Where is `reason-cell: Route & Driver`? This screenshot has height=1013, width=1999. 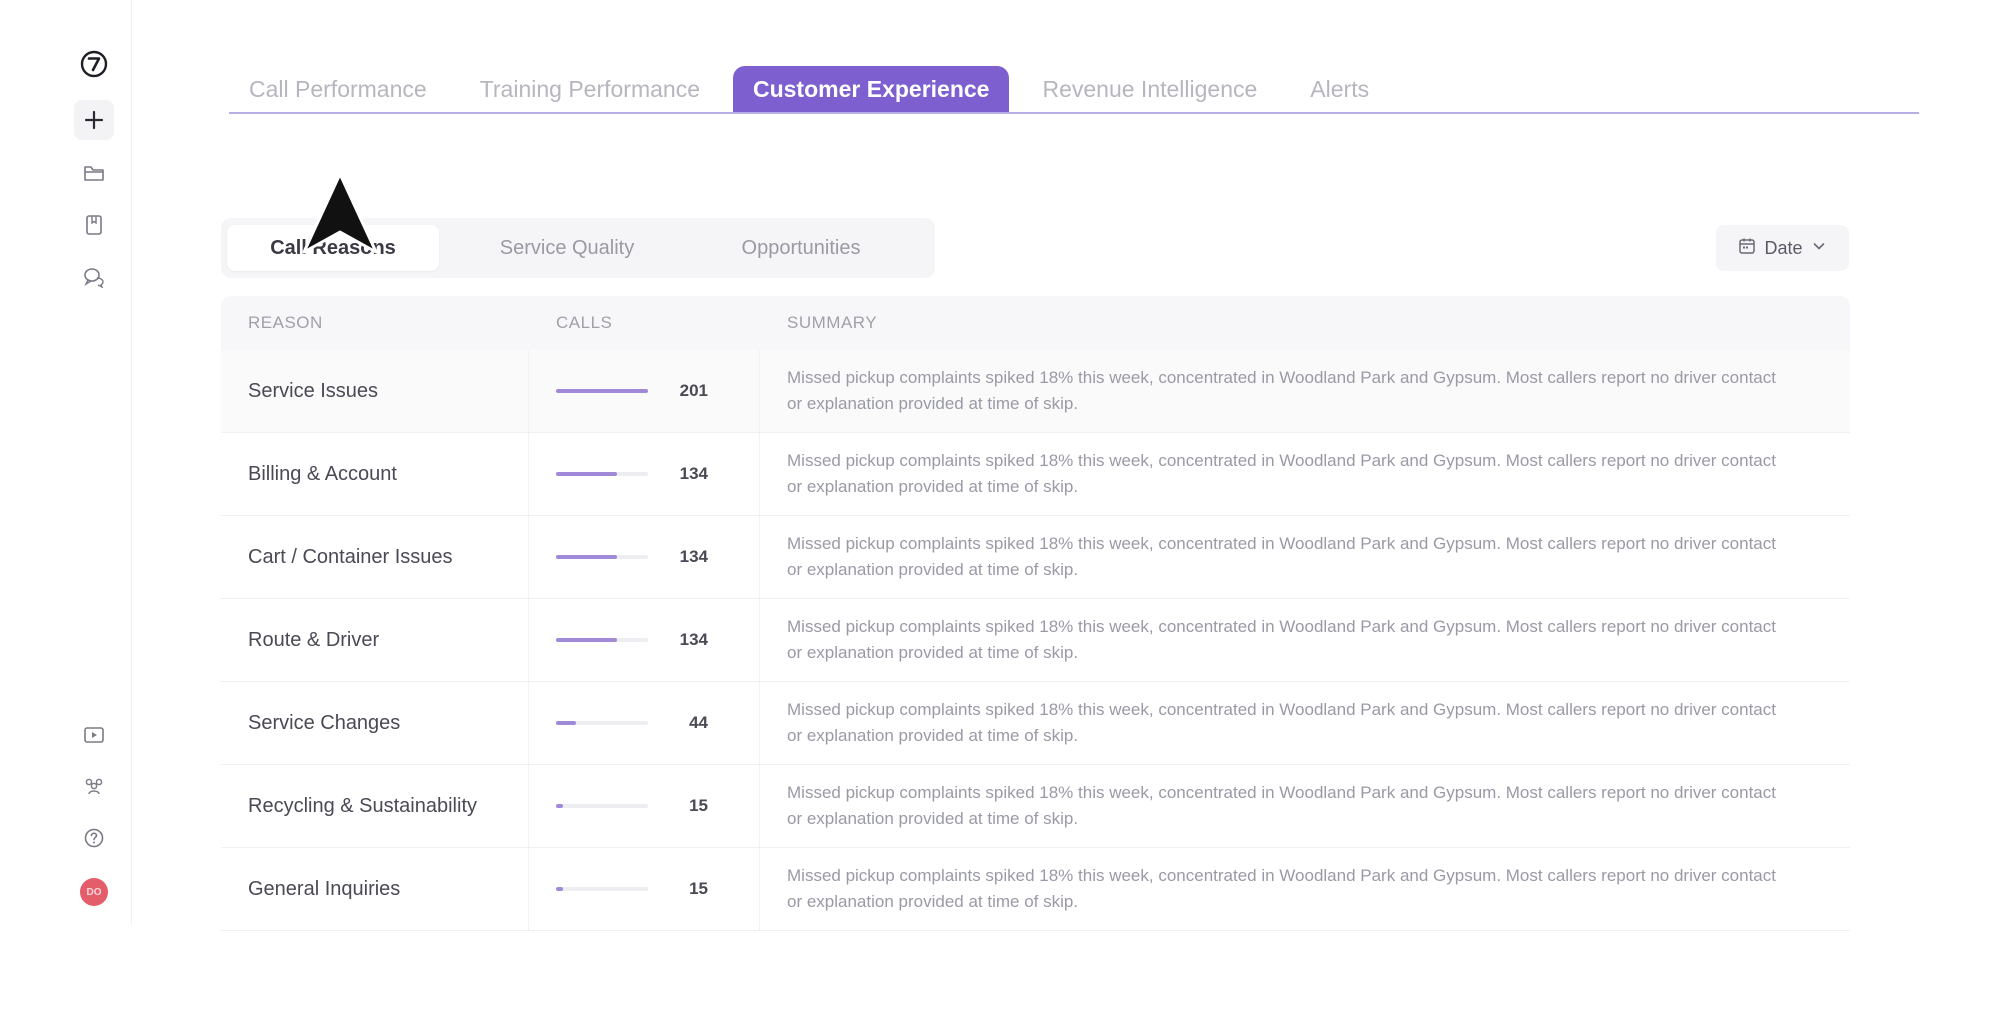 reason-cell: Route & Driver is located at coordinates (375, 640).